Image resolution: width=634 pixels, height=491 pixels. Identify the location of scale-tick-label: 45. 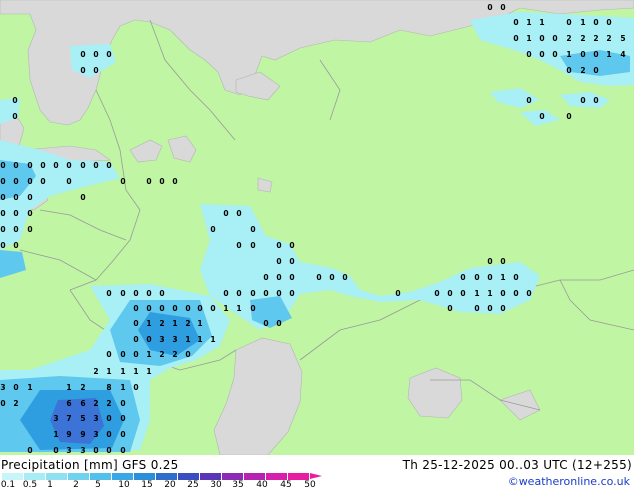
(286, 485).